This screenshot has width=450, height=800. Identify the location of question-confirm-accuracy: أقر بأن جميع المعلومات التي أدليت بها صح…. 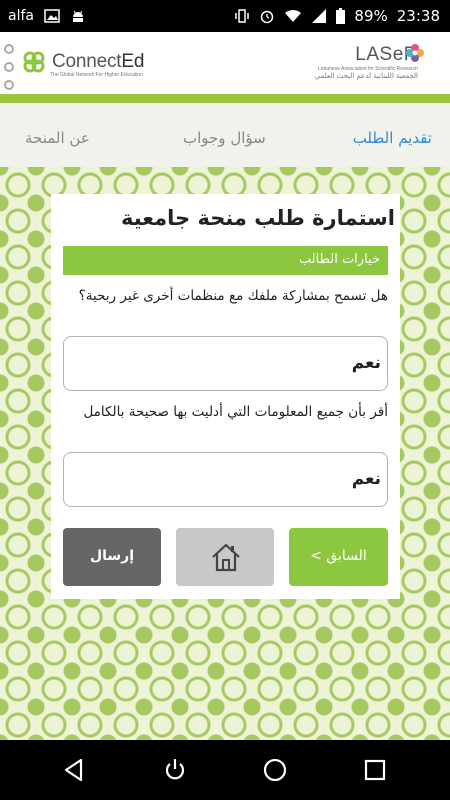
(235, 412).